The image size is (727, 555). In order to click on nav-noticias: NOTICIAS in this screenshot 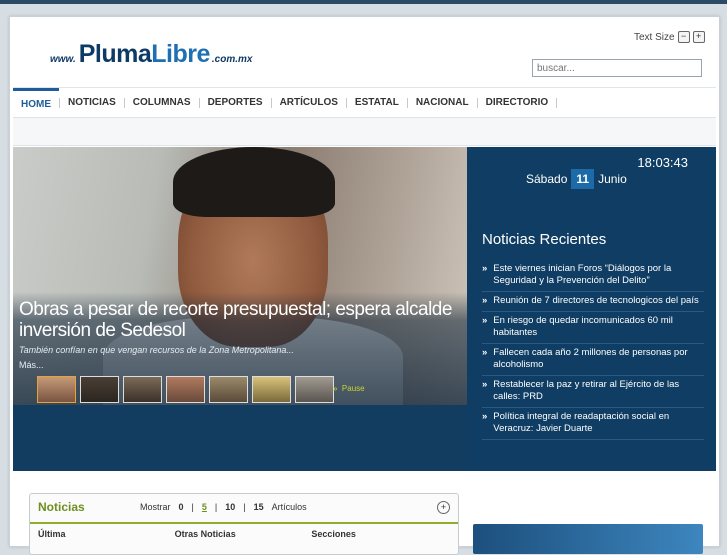, I will do `click(92, 102)`.